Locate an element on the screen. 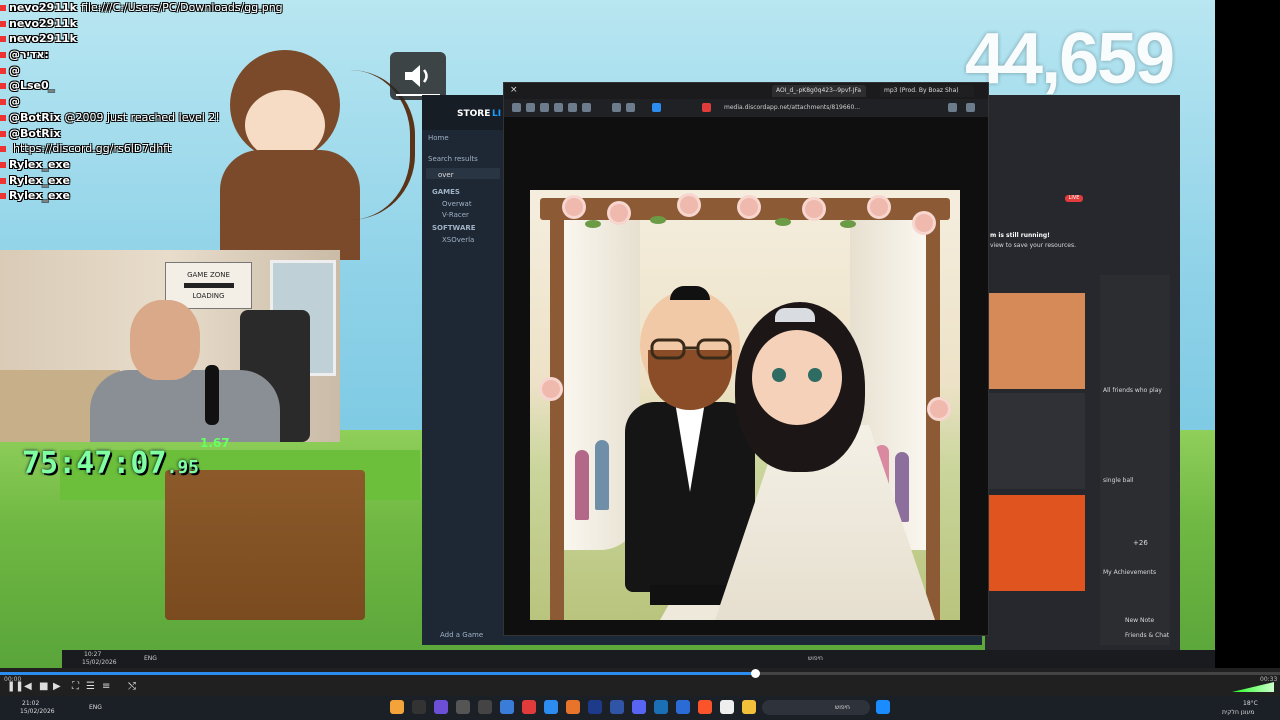 The image size is (1280, 720). playlist-icon: ≡ is located at coordinates (107, 687).